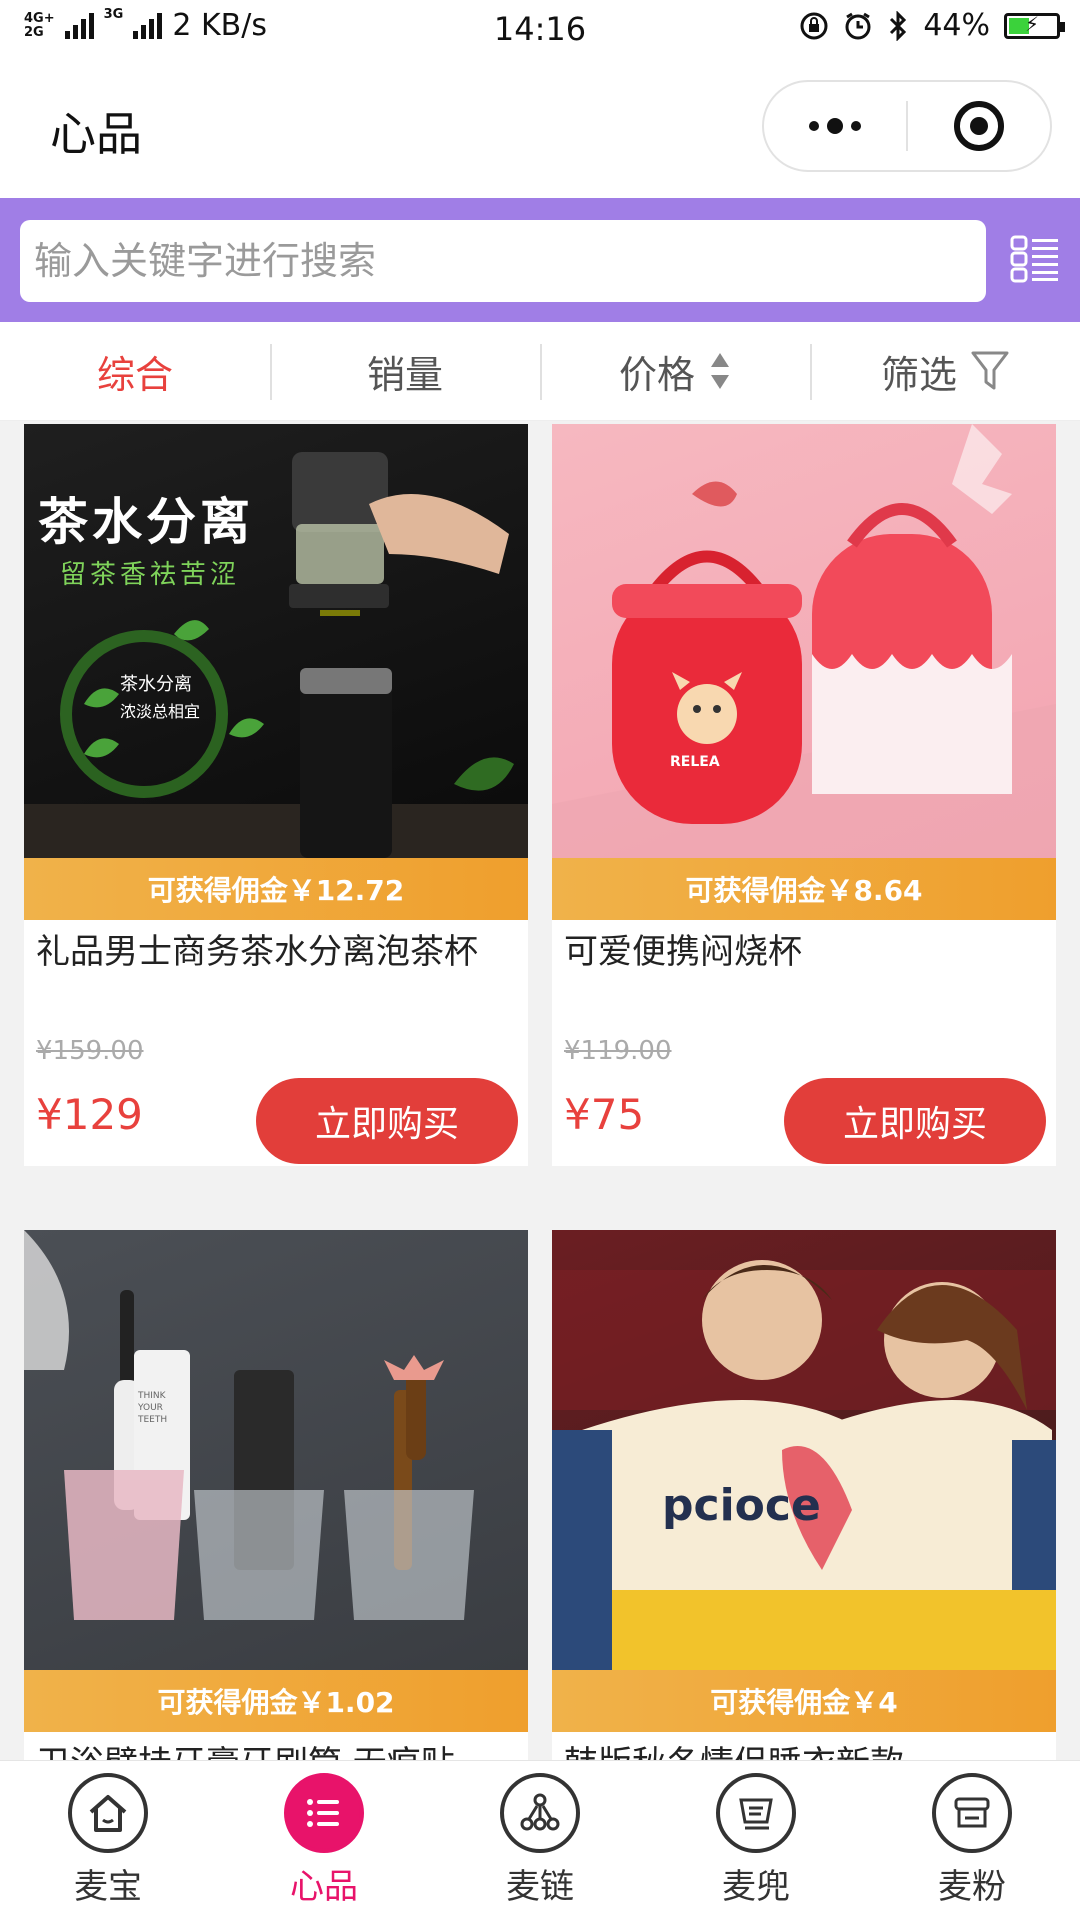 This screenshot has width=1080, height=1921. I want to click on tab-xinpin: 心品, so click(324, 1841).